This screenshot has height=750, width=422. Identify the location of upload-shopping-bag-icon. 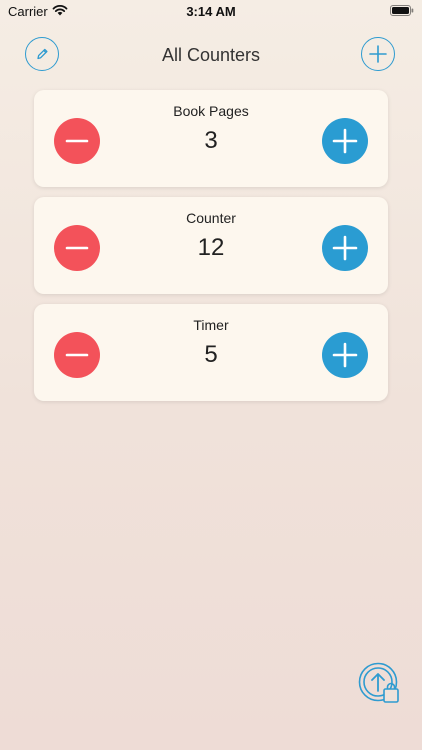
(380, 683).